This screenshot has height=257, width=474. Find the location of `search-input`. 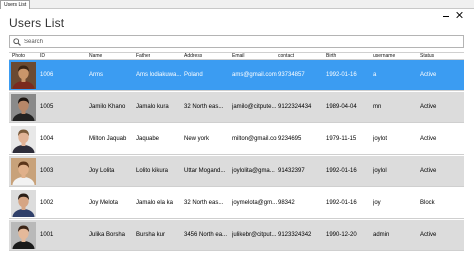

search-input is located at coordinates (239, 41).